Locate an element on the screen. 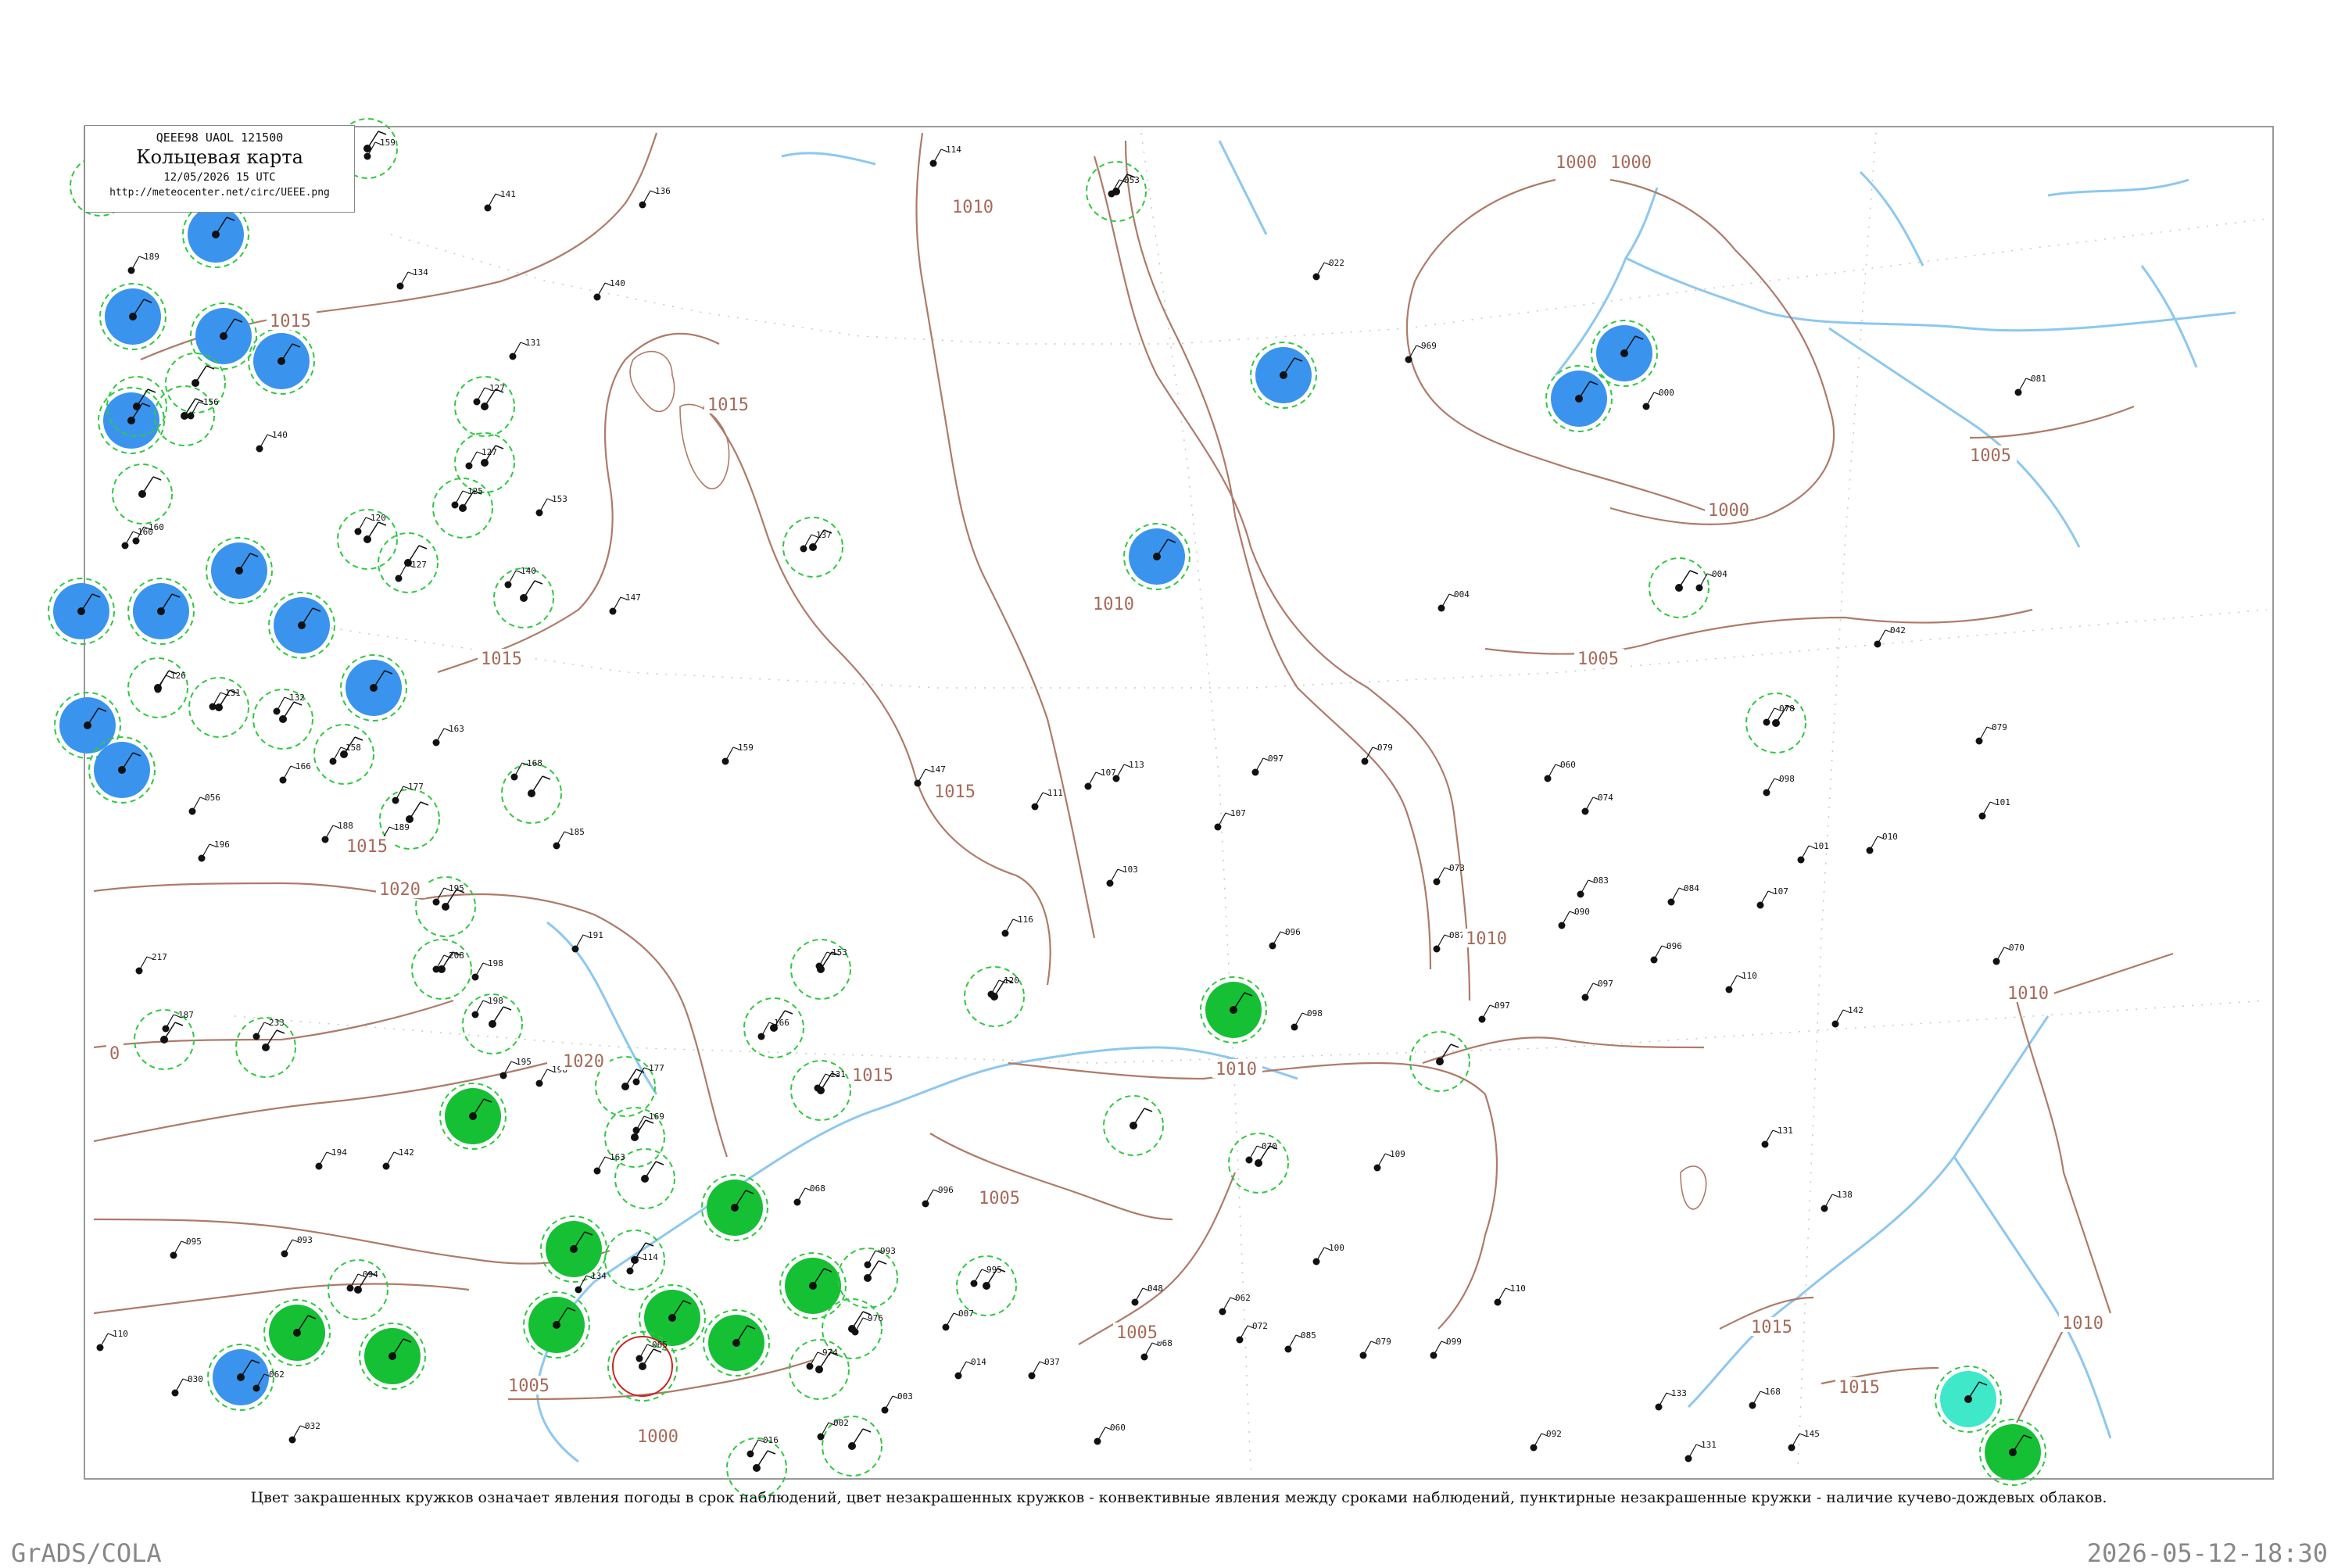 The height and width of the screenshot is (1568, 2345). station-observation: 142 is located at coordinates (398, 1158).